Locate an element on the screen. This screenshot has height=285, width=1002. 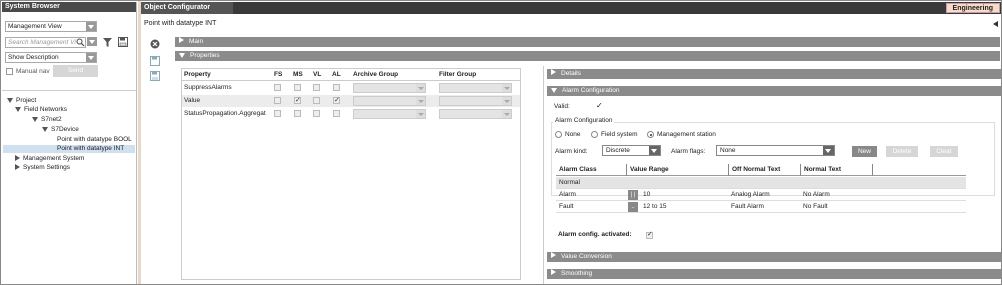
new-button: New is located at coordinates (864, 151).